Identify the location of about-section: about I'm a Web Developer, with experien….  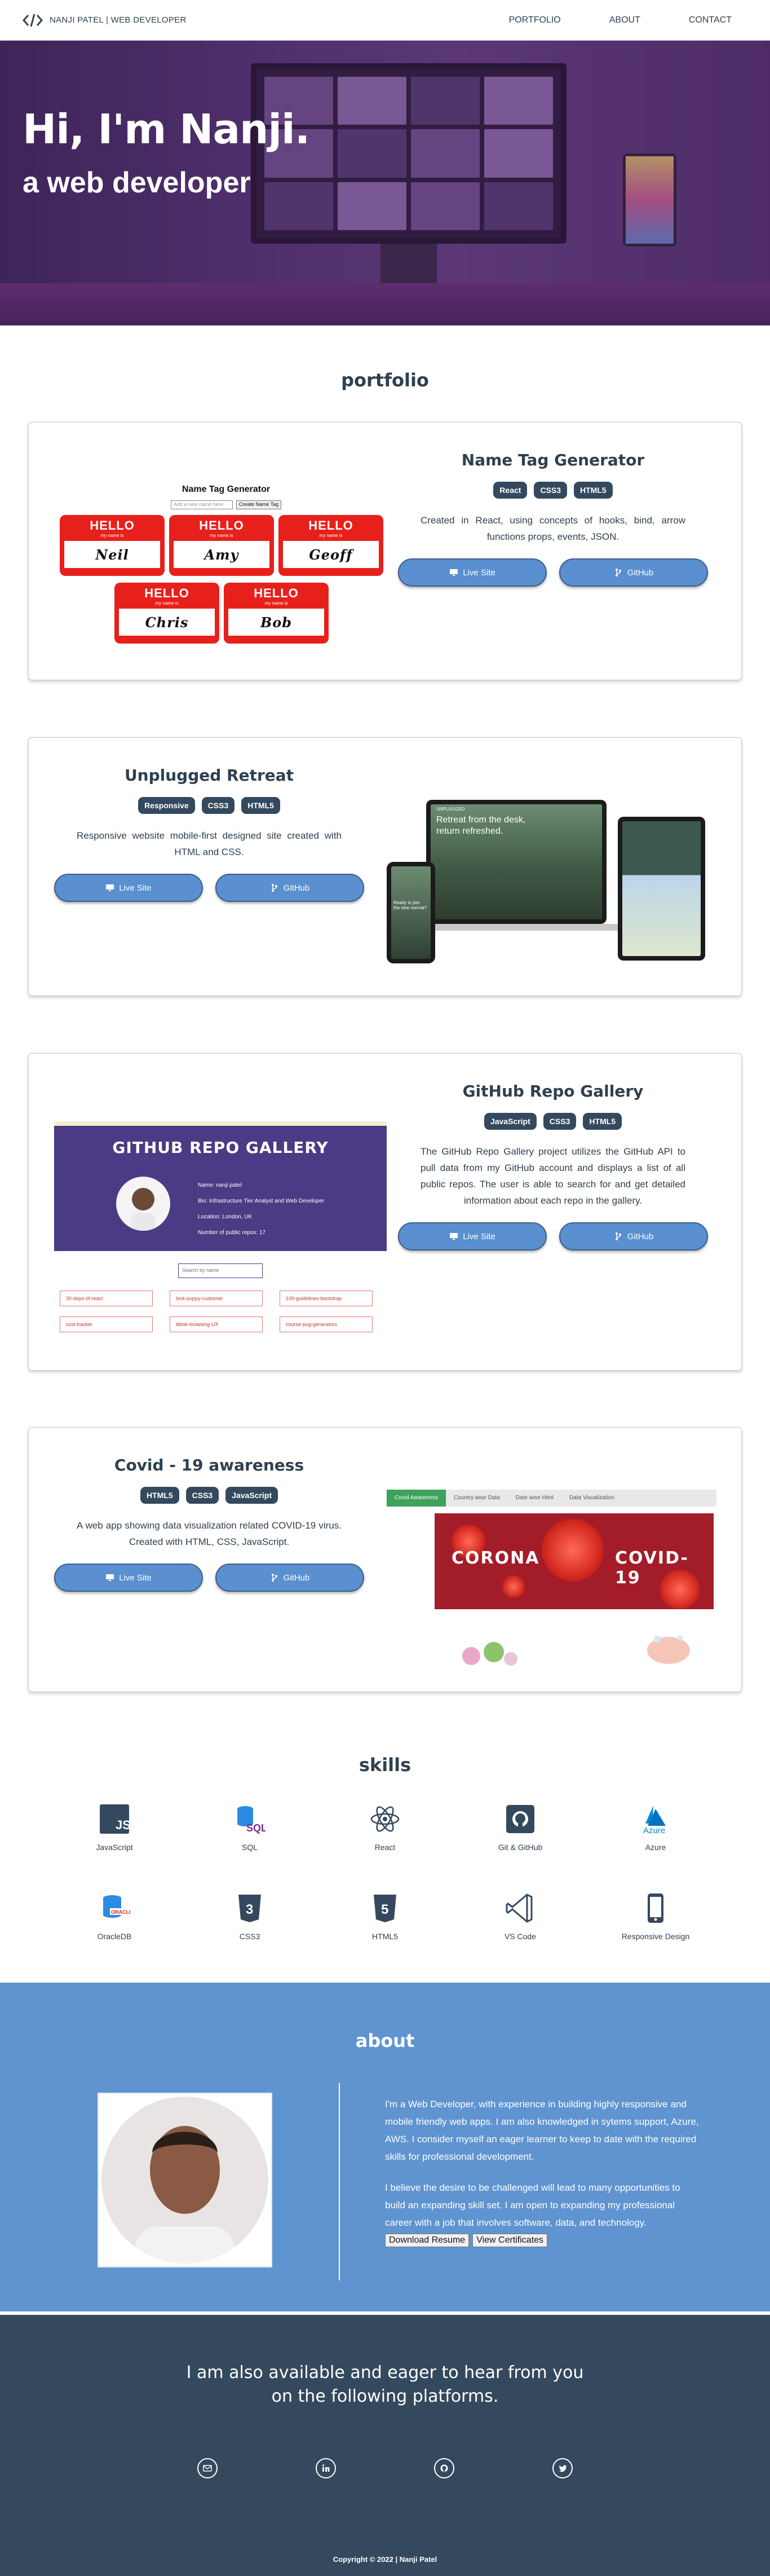
(385, 2147).